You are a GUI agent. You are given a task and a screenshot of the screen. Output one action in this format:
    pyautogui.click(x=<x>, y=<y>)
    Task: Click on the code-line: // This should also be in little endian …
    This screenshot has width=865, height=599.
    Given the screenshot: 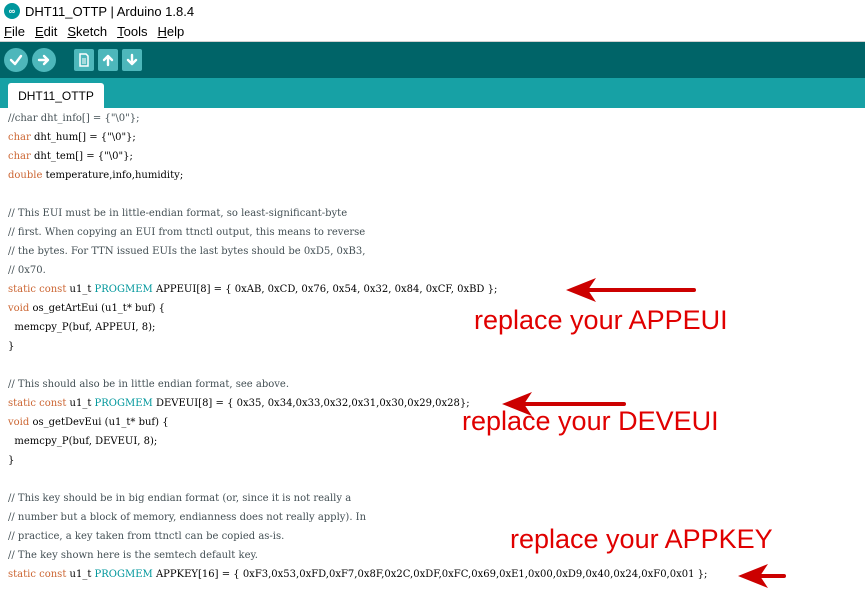 What is the action you would take?
    pyautogui.click(x=149, y=384)
    